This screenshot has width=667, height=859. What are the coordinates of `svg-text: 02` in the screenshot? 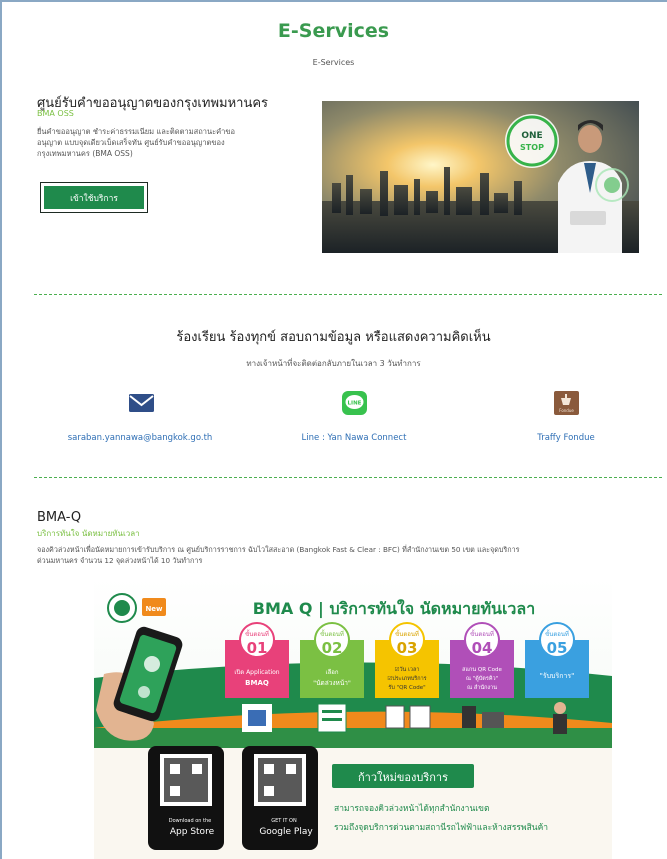 It's located at (332, 648).